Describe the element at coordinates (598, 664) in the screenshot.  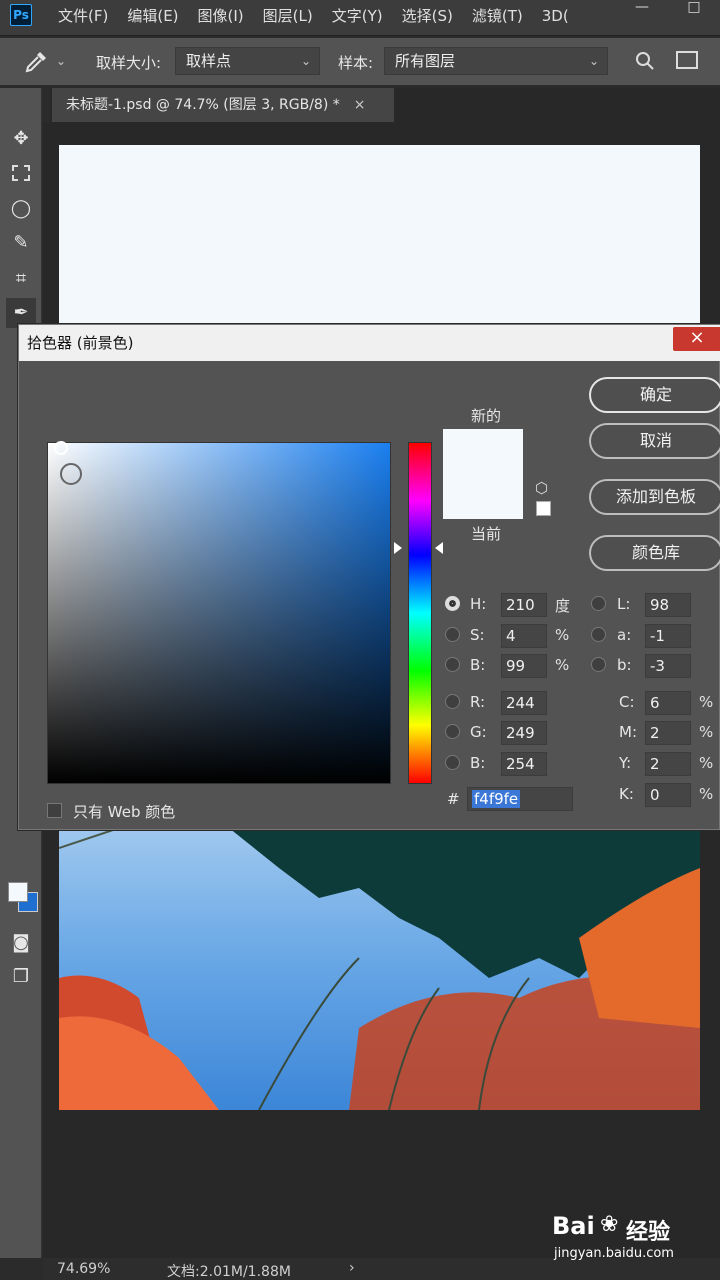
I see `lab-b-radio` at that location.